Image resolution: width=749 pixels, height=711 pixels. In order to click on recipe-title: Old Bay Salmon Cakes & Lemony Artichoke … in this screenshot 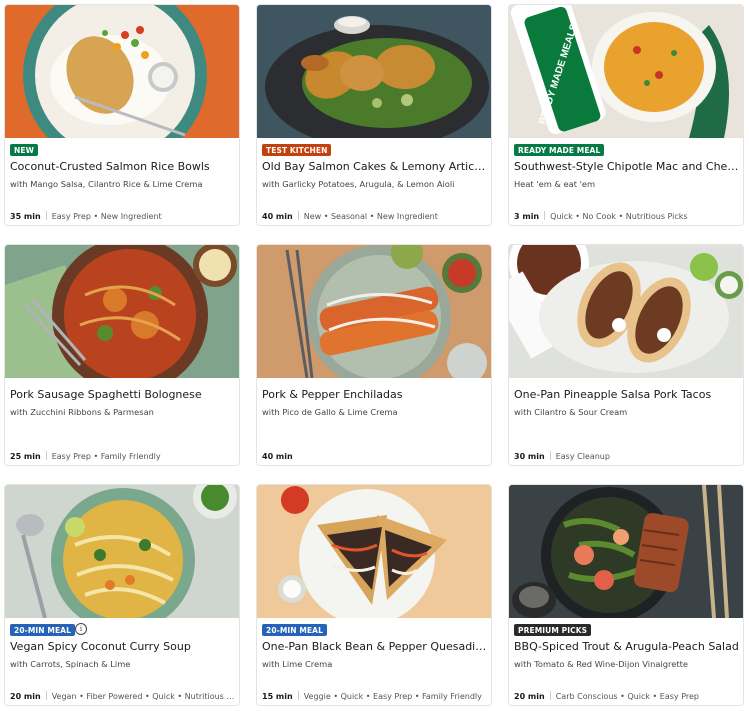, I will do `click(375, 167)`.